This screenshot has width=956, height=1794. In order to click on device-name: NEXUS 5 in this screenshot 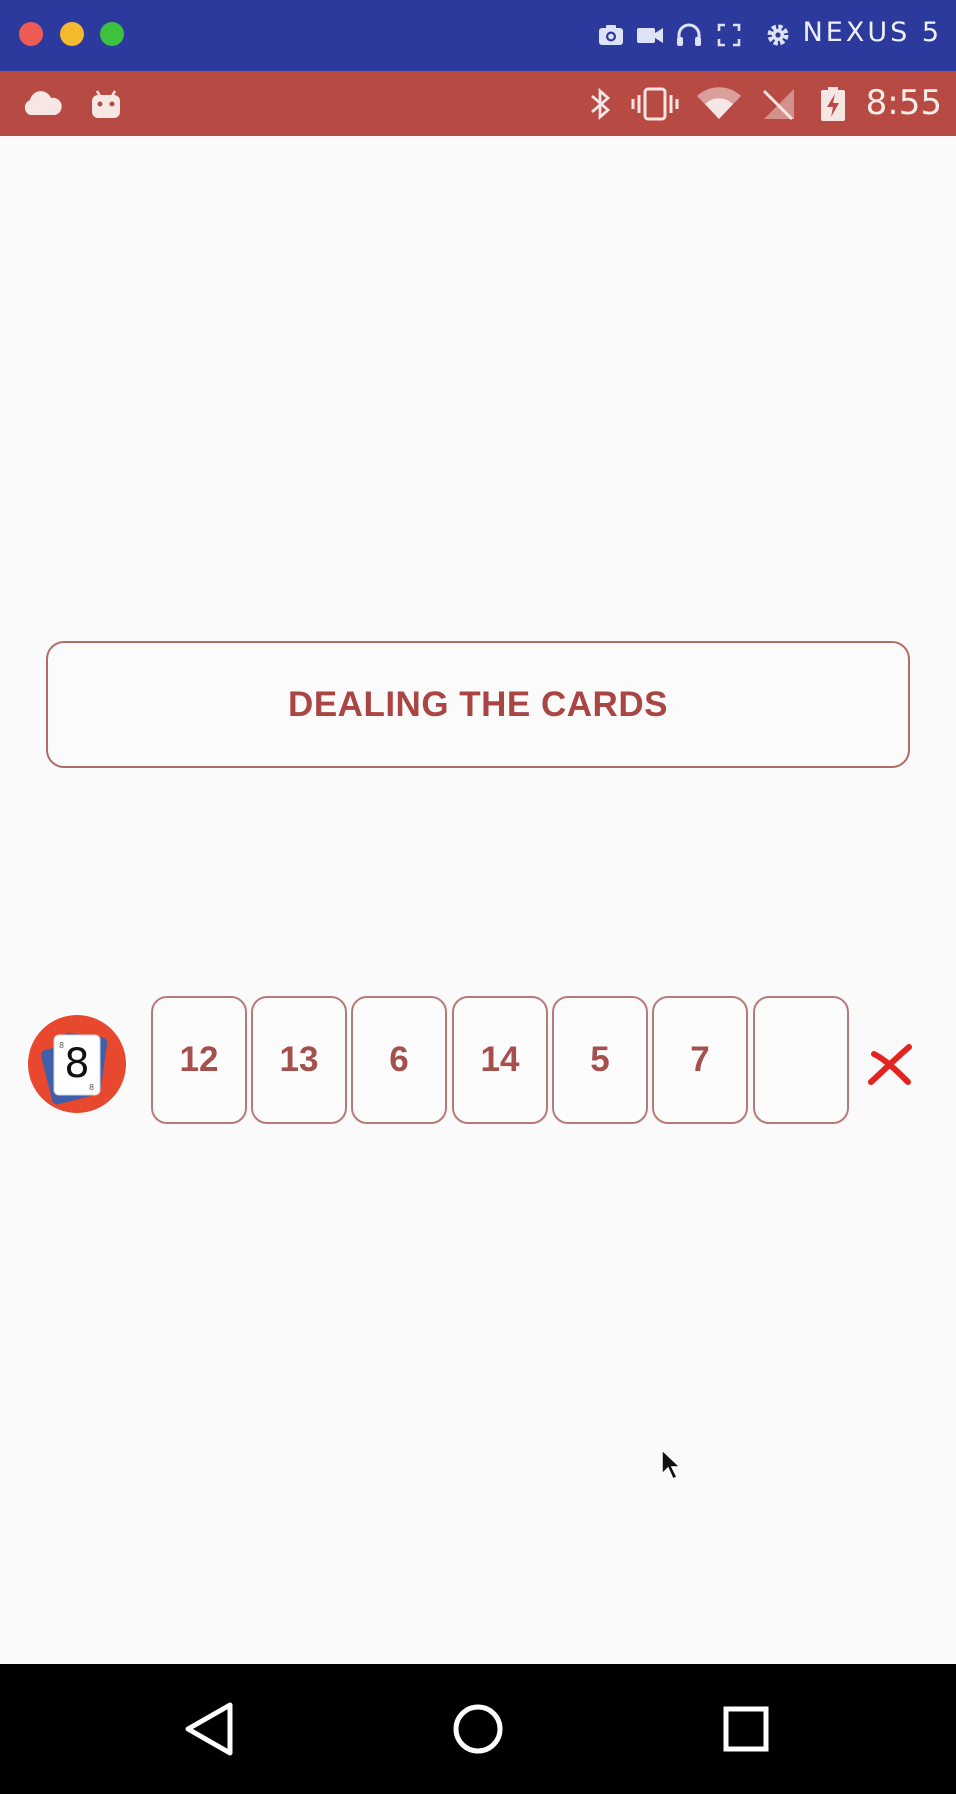, I will do `click(872, 32)`.